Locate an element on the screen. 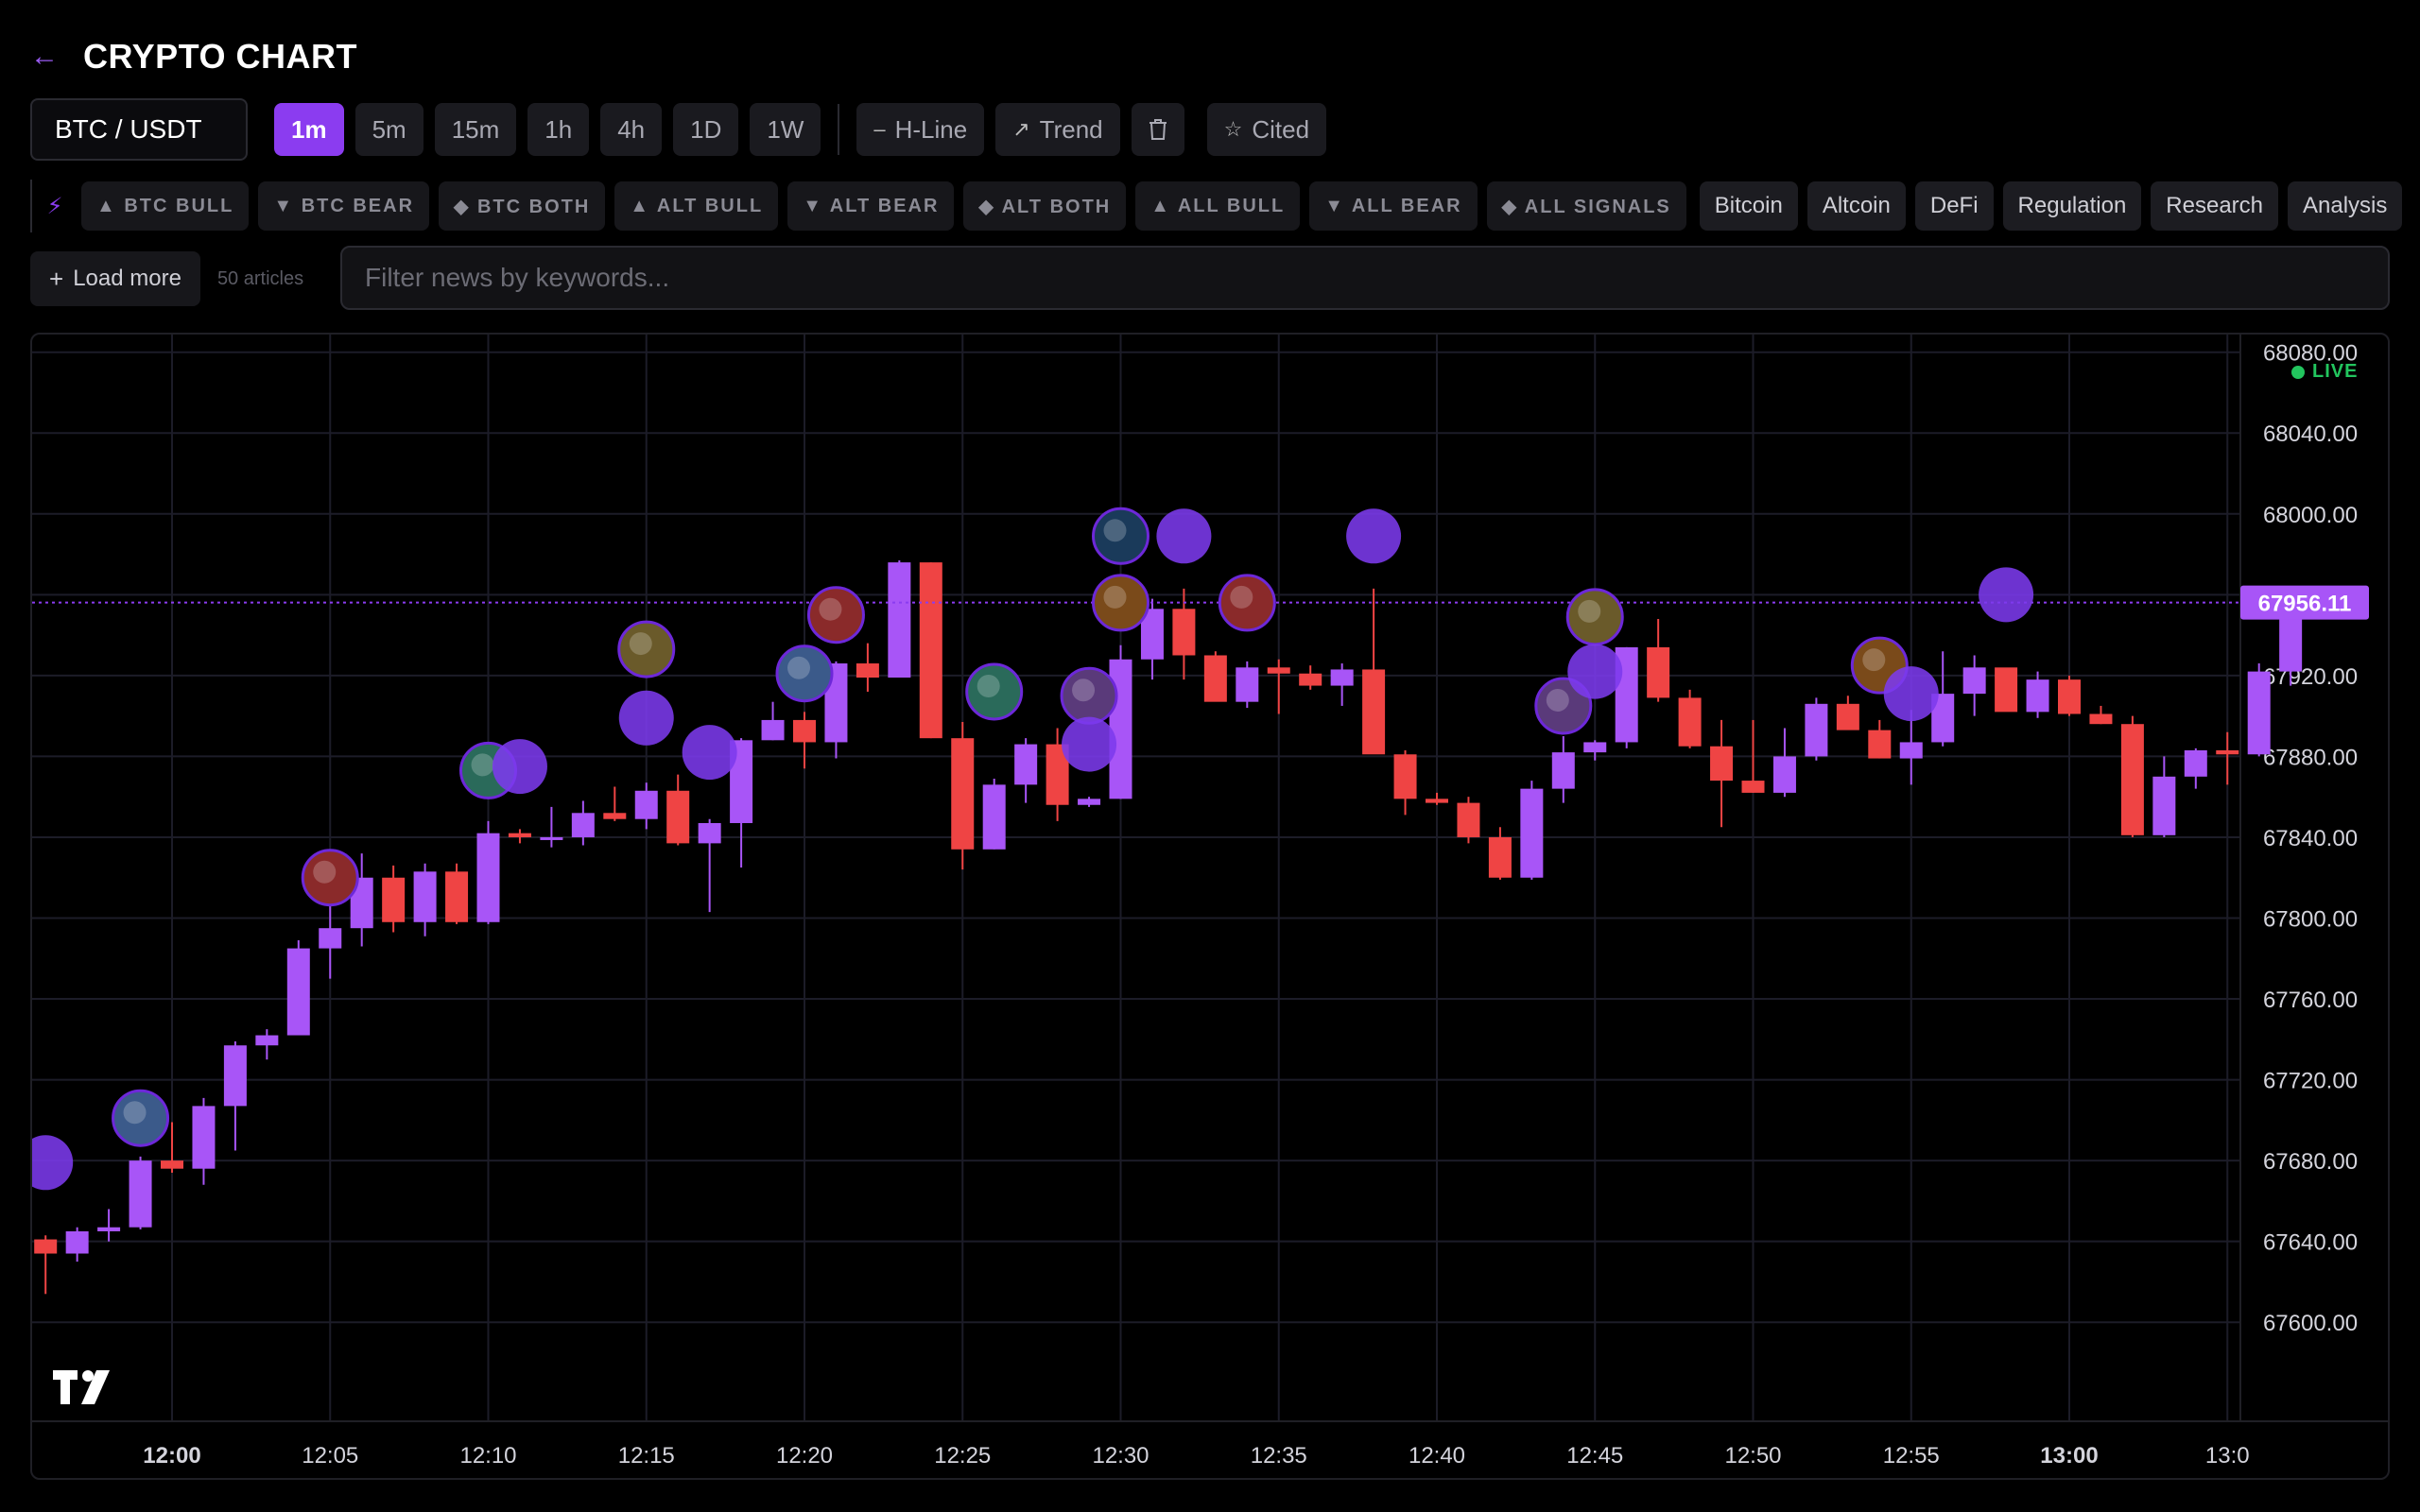  signal-chip: ▲ ALL BULL is located at coordinates (1218, 206).